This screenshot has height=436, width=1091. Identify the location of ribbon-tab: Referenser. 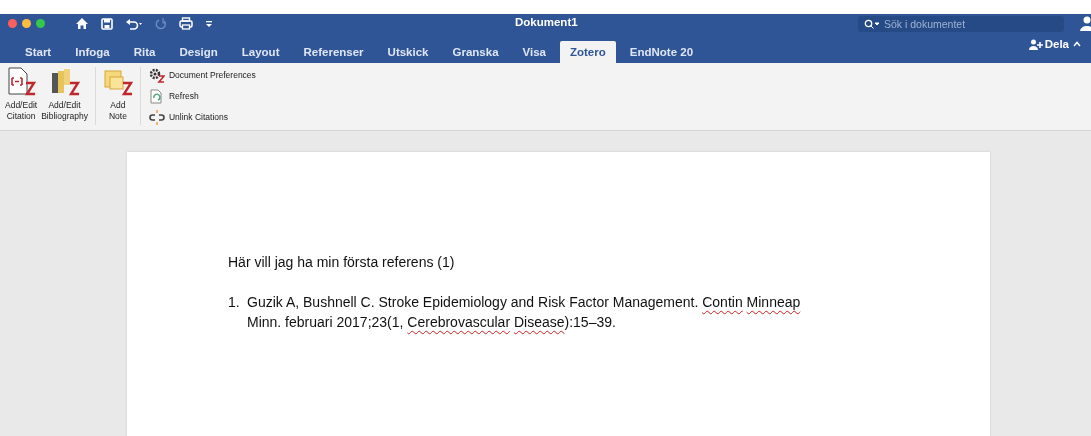
(333, 52).